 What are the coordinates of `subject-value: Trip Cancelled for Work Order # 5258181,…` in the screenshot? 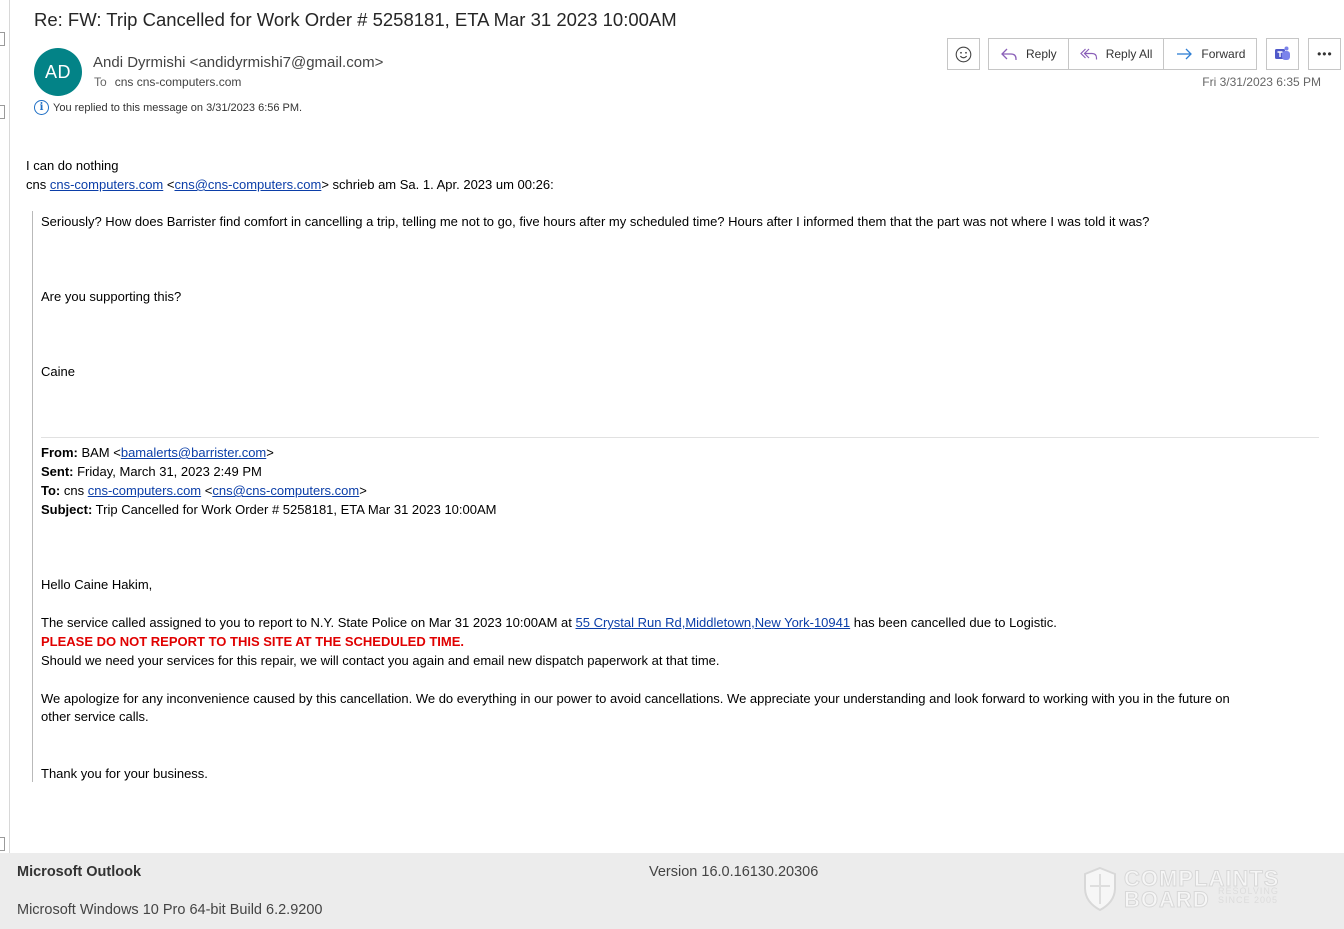 It's located at (294, 509).